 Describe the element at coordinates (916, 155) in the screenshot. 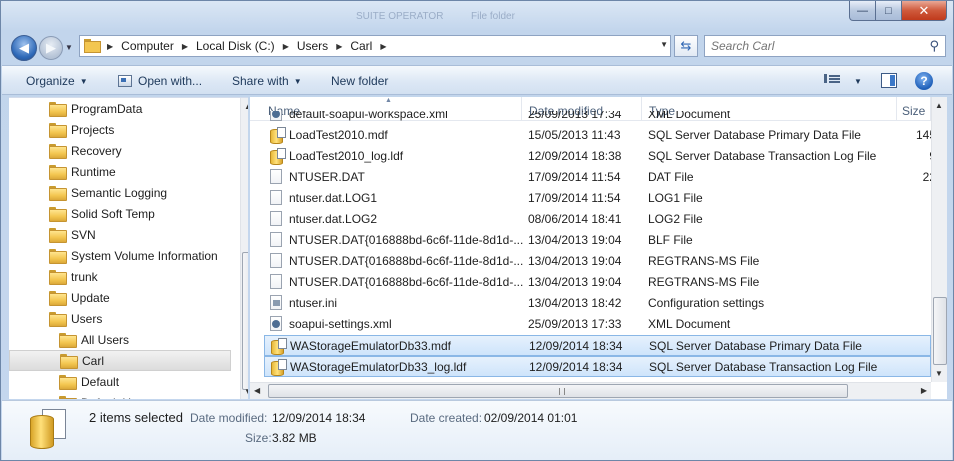

I see `file-size: 9` at that location.